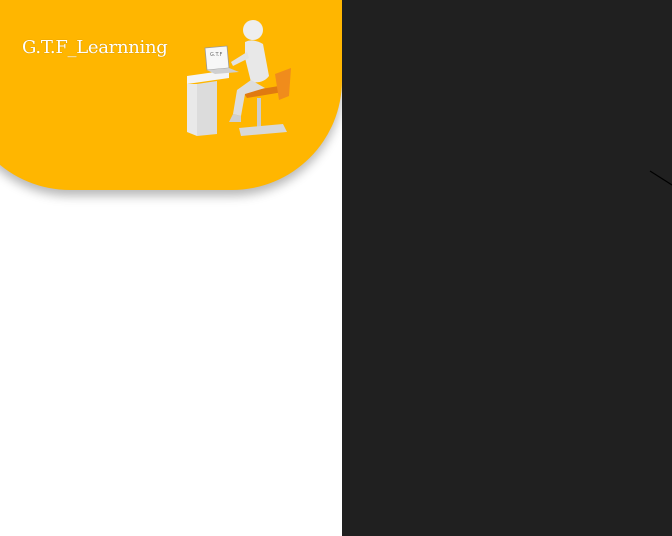 Image resolution: width=672 pixels, height=536 pixels. I want to click on brand-title: G.T.F_Learnning, so click(95, 47).